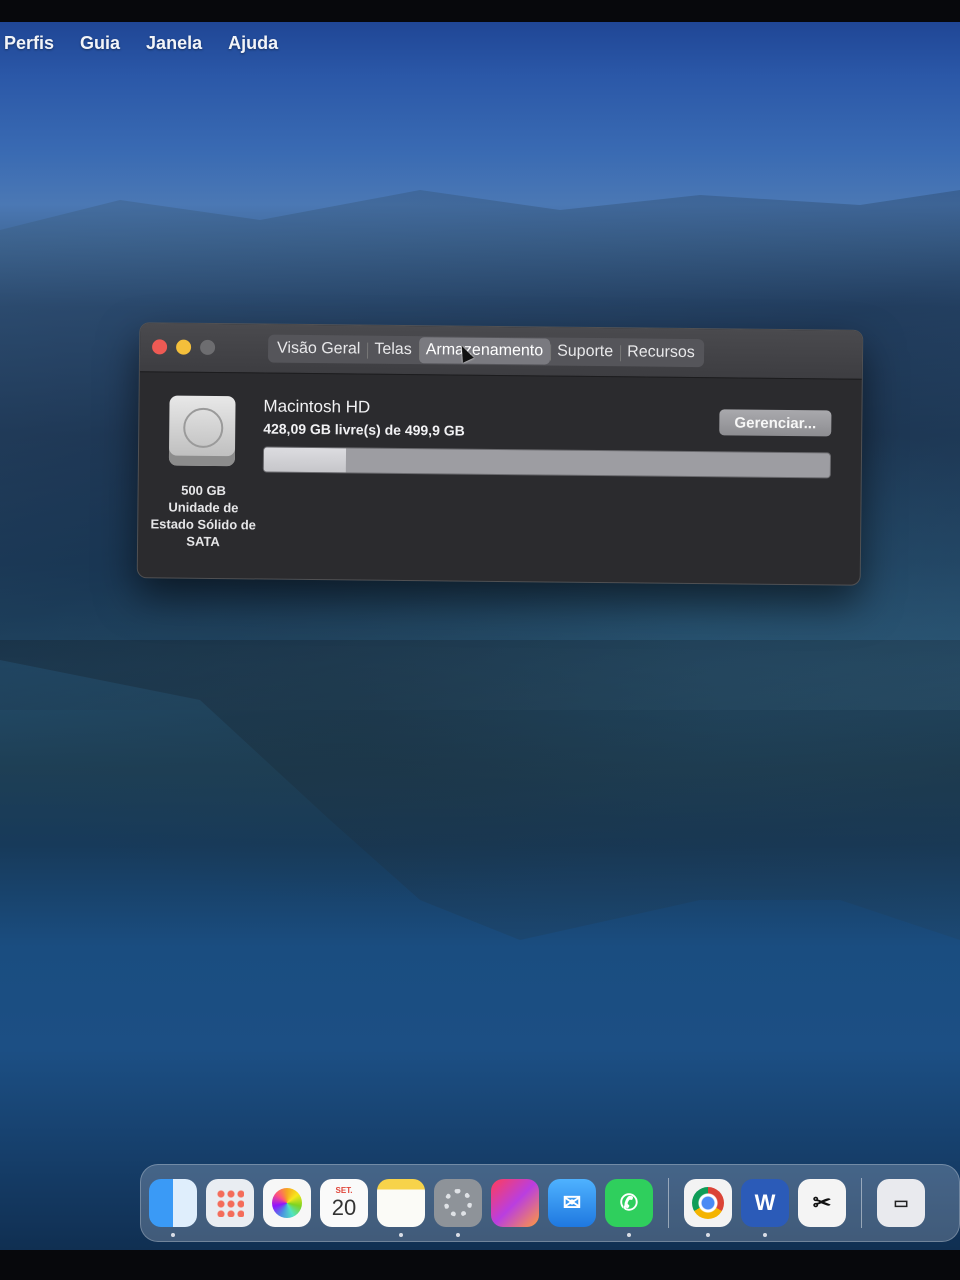  I want to click on creative-cloud-icon, so click(515, 1203).